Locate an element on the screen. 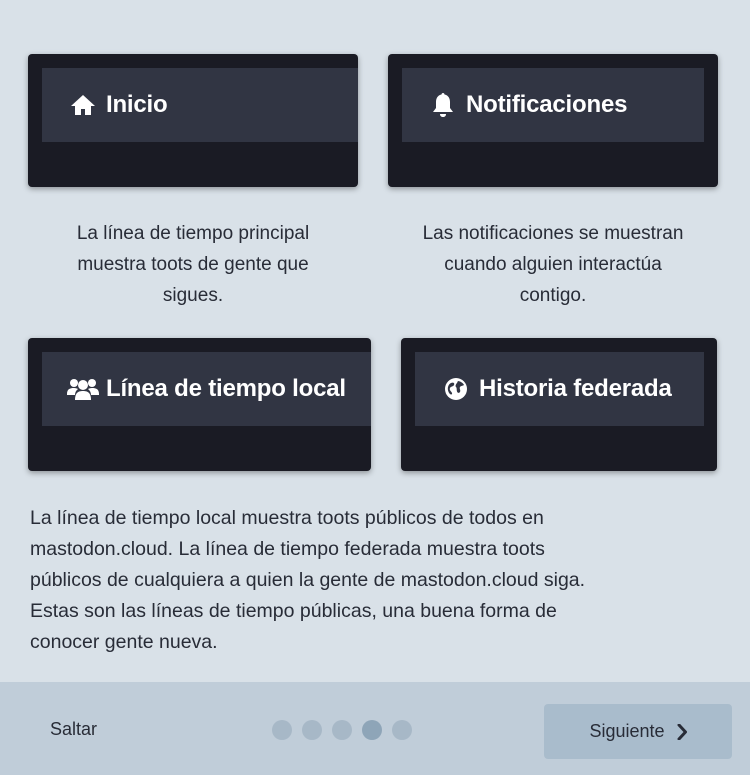 Image resolution: width=750 pixels, height=775 pixels. home-icon is located at coordinates (83, 105).